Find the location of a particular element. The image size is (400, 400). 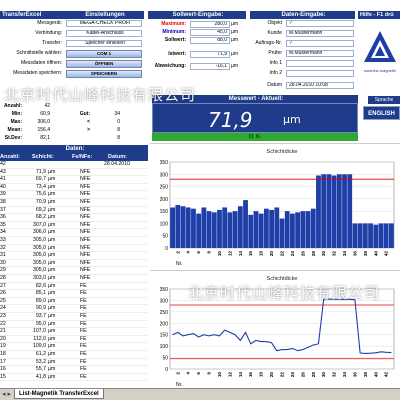

x-tick-label: 42 is located at coordinates (386, 254).